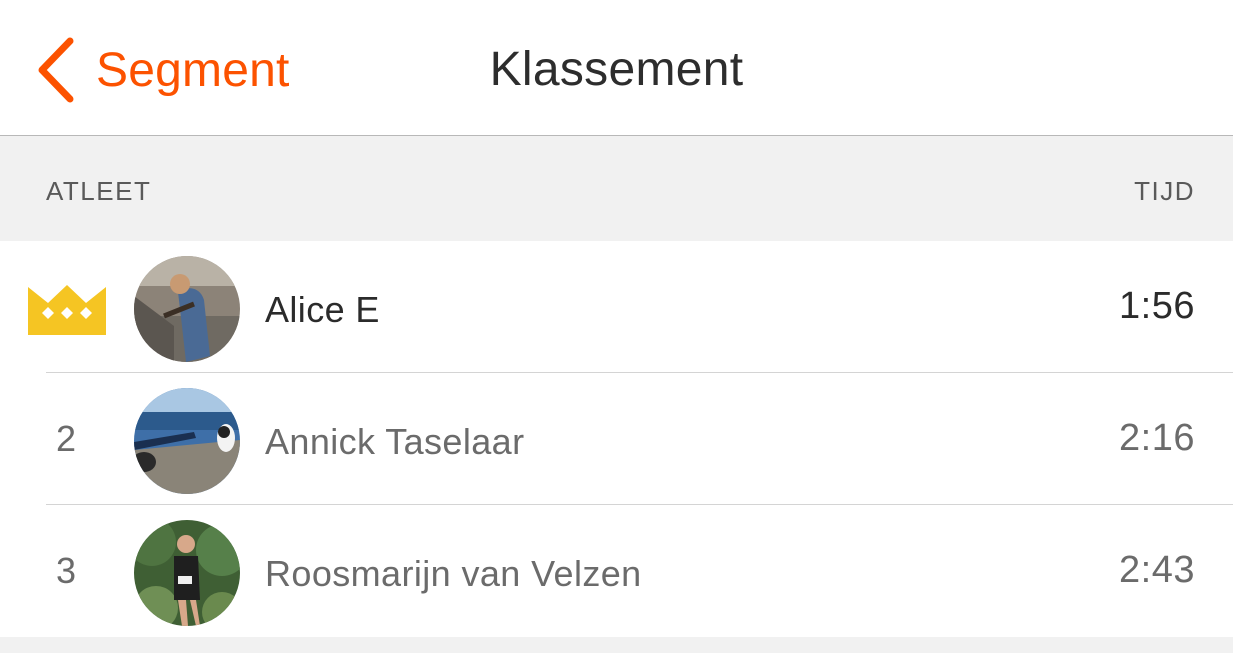 The image size is (1233, 653). I want to click on crown-icon, so click(67, 312).